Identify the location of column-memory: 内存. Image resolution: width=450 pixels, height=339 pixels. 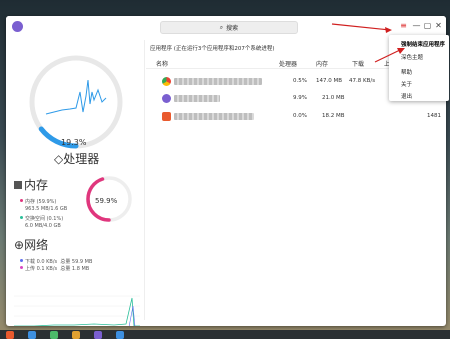
(322, 63).